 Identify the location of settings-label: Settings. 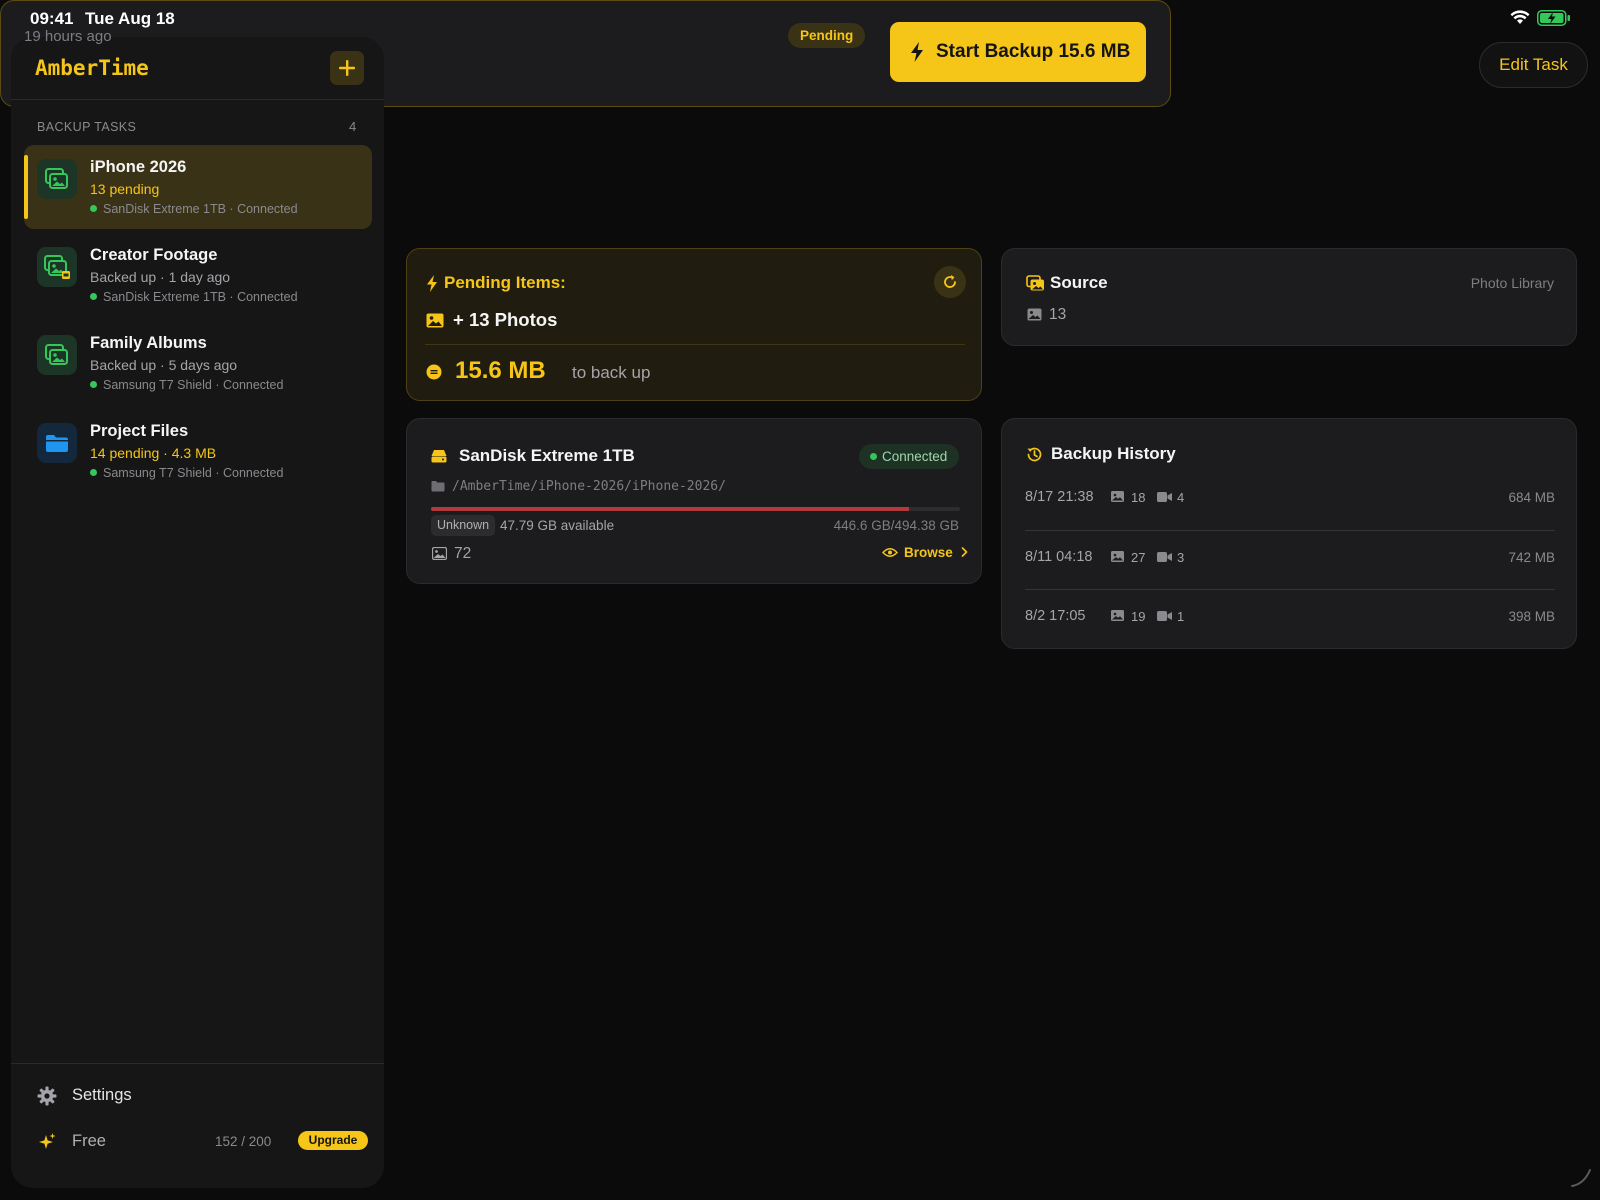
(102, 1095).